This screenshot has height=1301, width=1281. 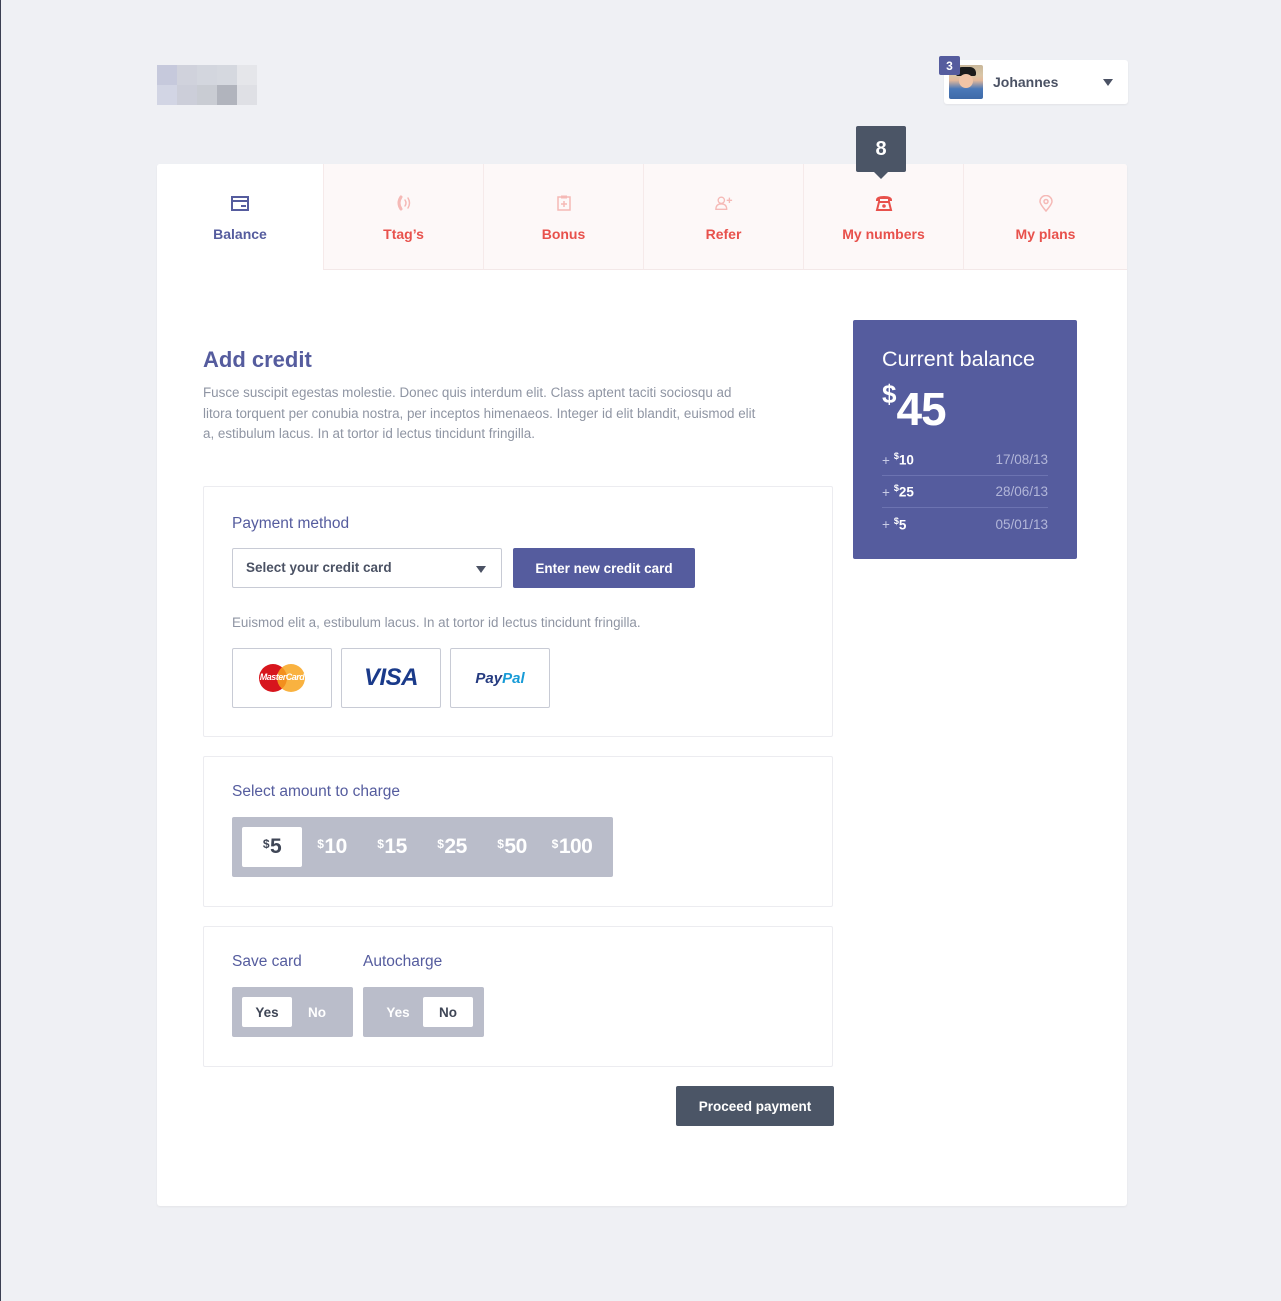 What do you see at coordinates (958, 359) in the screenshot?
I see `balance-title: Current balance` at bounding box center [958, 359].